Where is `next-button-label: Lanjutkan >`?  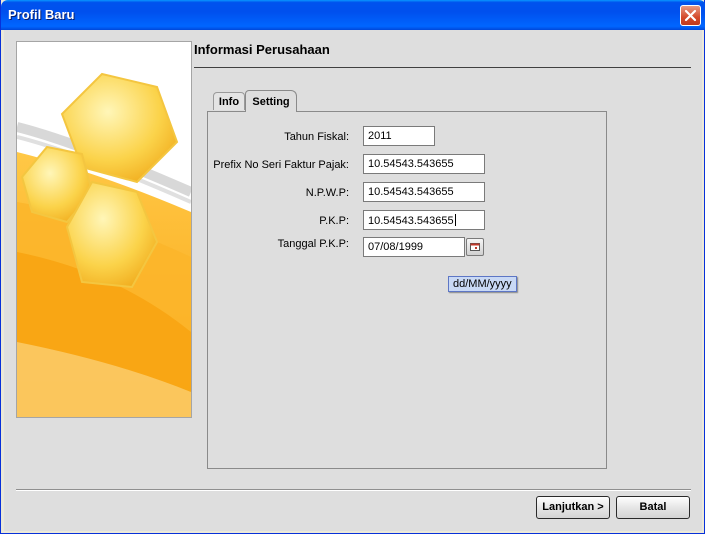
next-button-label: Lanjutkan > is located at coordinates (573, 507).